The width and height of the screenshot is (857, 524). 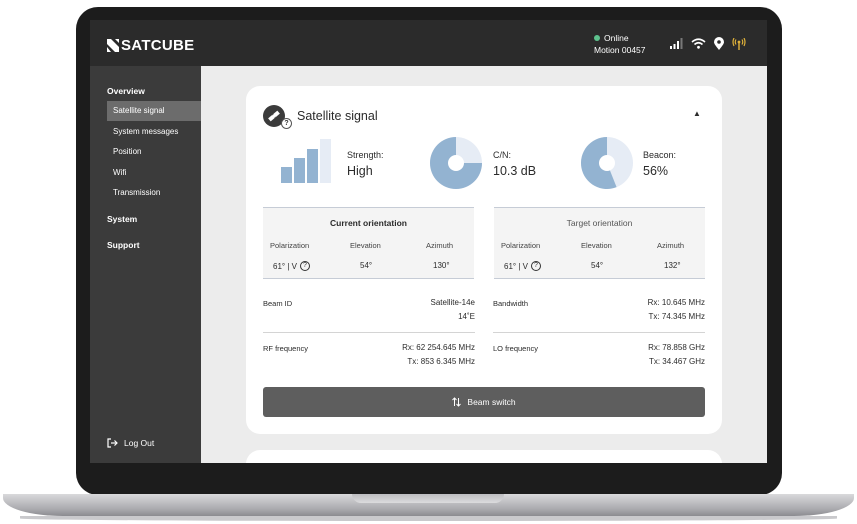 I want to click on beam-id-line2: 14˚E, so click(x=466, y=316).